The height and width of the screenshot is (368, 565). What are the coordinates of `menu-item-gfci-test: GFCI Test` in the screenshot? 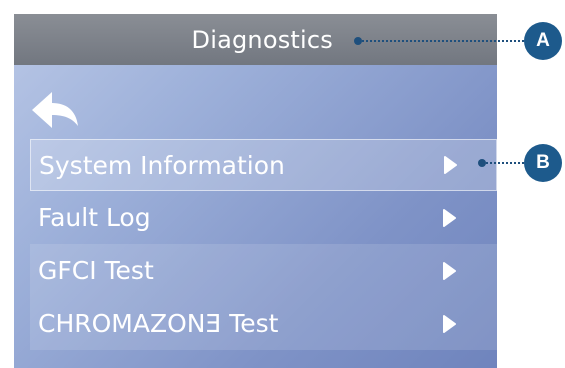 It's located at (263, 270).